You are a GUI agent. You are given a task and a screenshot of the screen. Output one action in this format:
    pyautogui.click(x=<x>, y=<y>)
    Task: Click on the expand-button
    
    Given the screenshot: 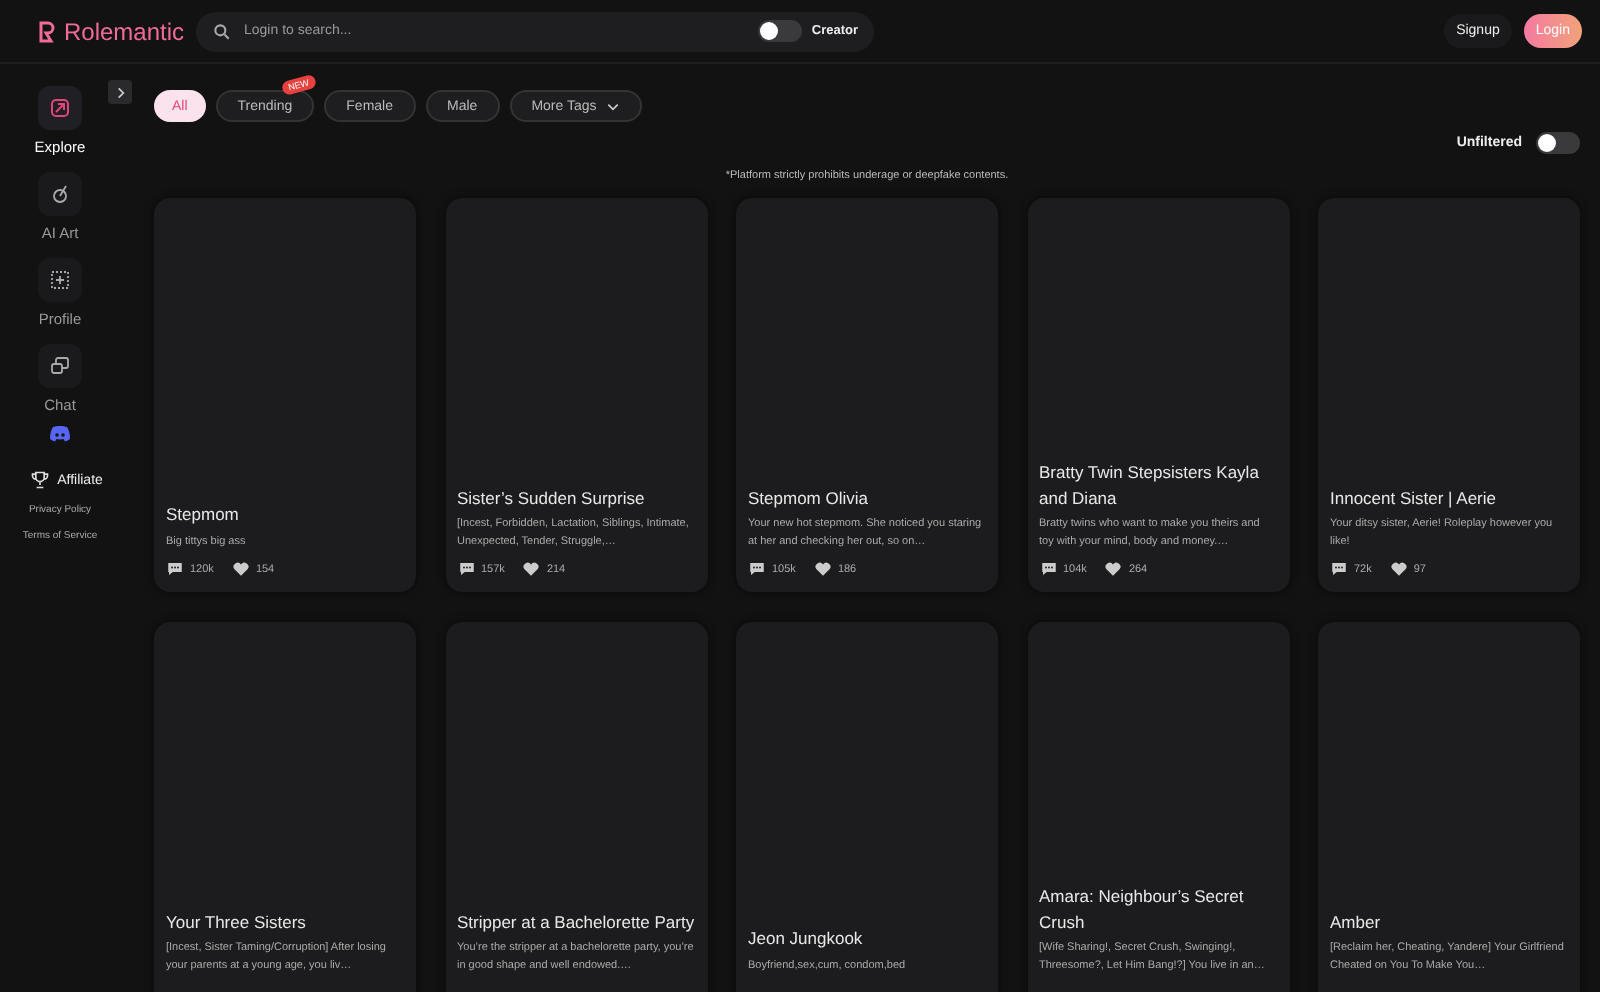 What is the action you would take?
    pyautogui.click(x=120, y=92)
    